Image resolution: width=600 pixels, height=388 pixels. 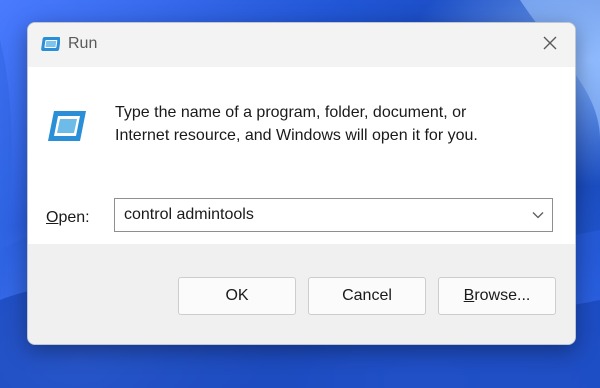 What do you see at coordinates (83, 43) in the screenshot?
I see `window-title: Run` at bounding box center [83, 43].